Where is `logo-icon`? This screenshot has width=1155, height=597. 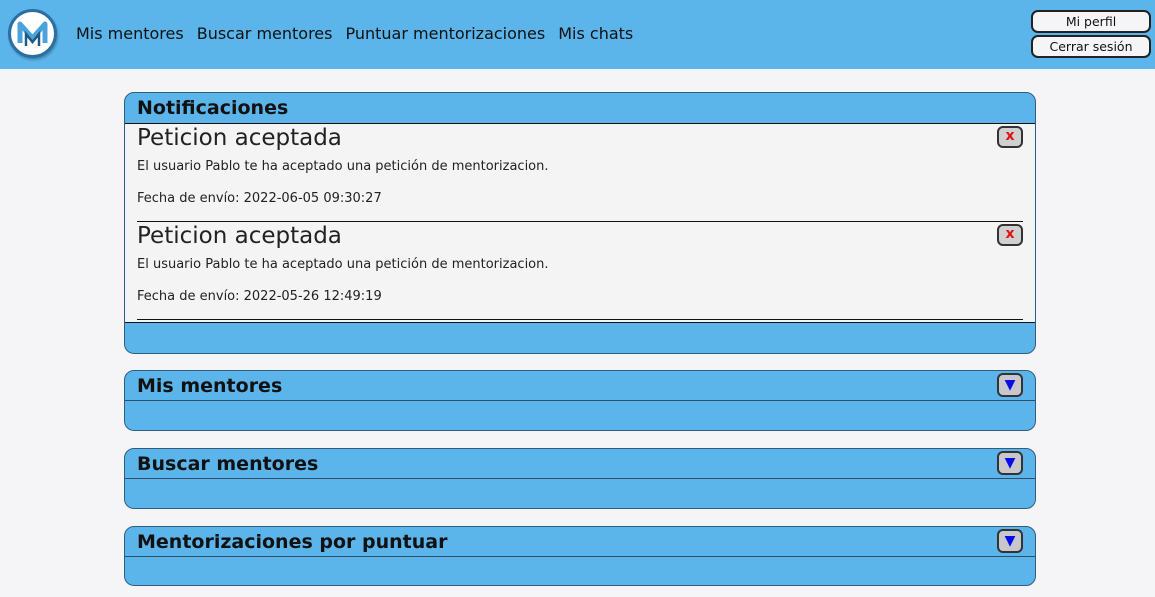 logo-icon is located at coordinates (32, 33).